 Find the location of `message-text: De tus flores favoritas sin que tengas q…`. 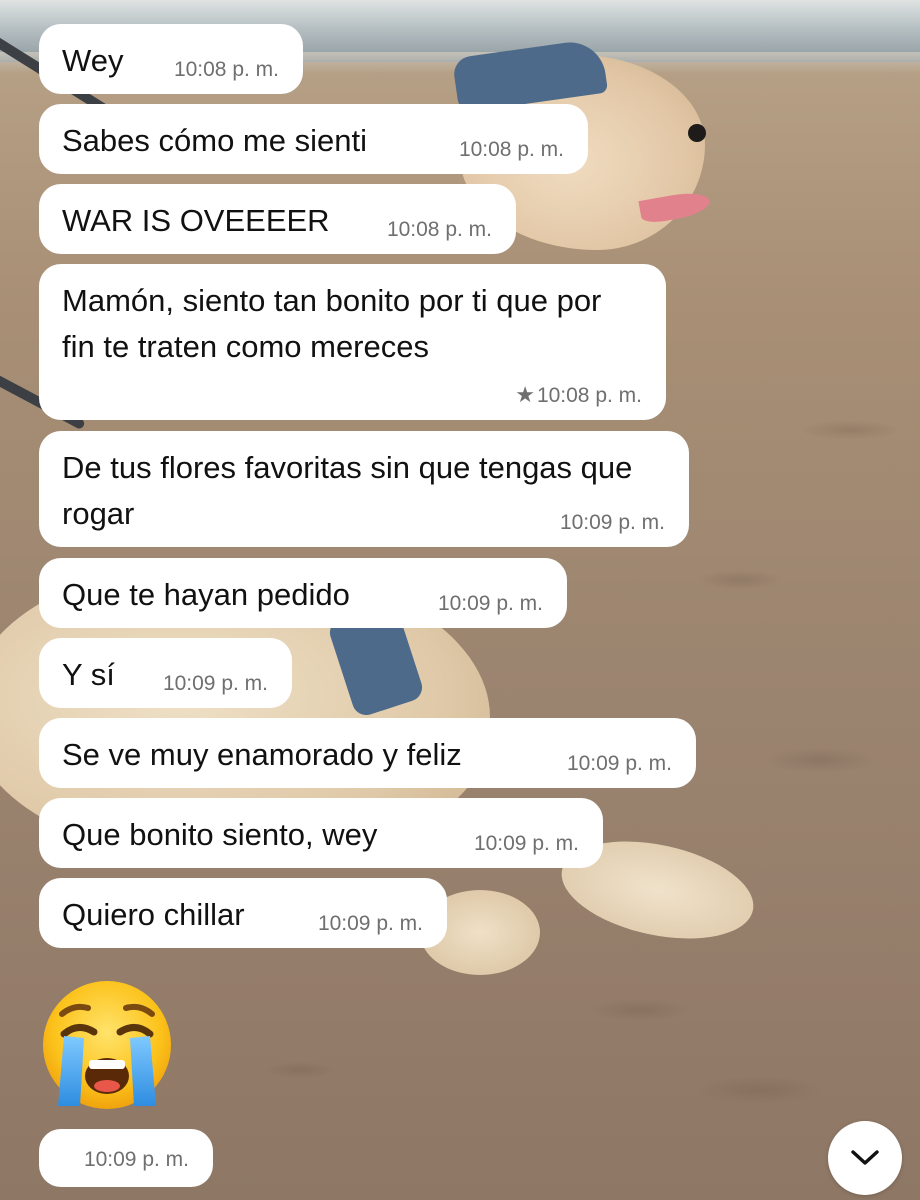

message-text: De tus flores favoritas sin que tengas q… is located at coordinates (347, 490).